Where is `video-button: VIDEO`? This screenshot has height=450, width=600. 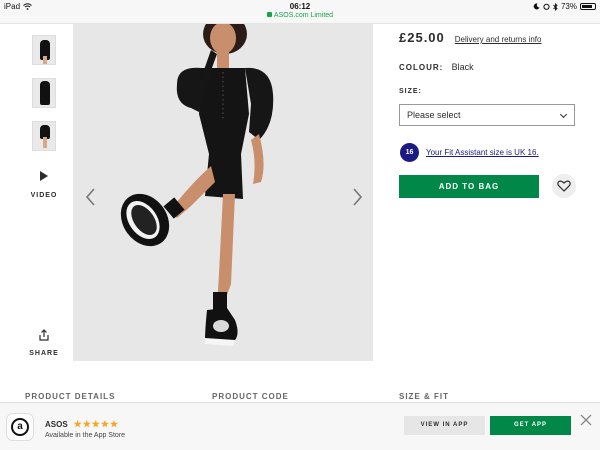 video-button: VIDEO is located at coordinates (44, 183).